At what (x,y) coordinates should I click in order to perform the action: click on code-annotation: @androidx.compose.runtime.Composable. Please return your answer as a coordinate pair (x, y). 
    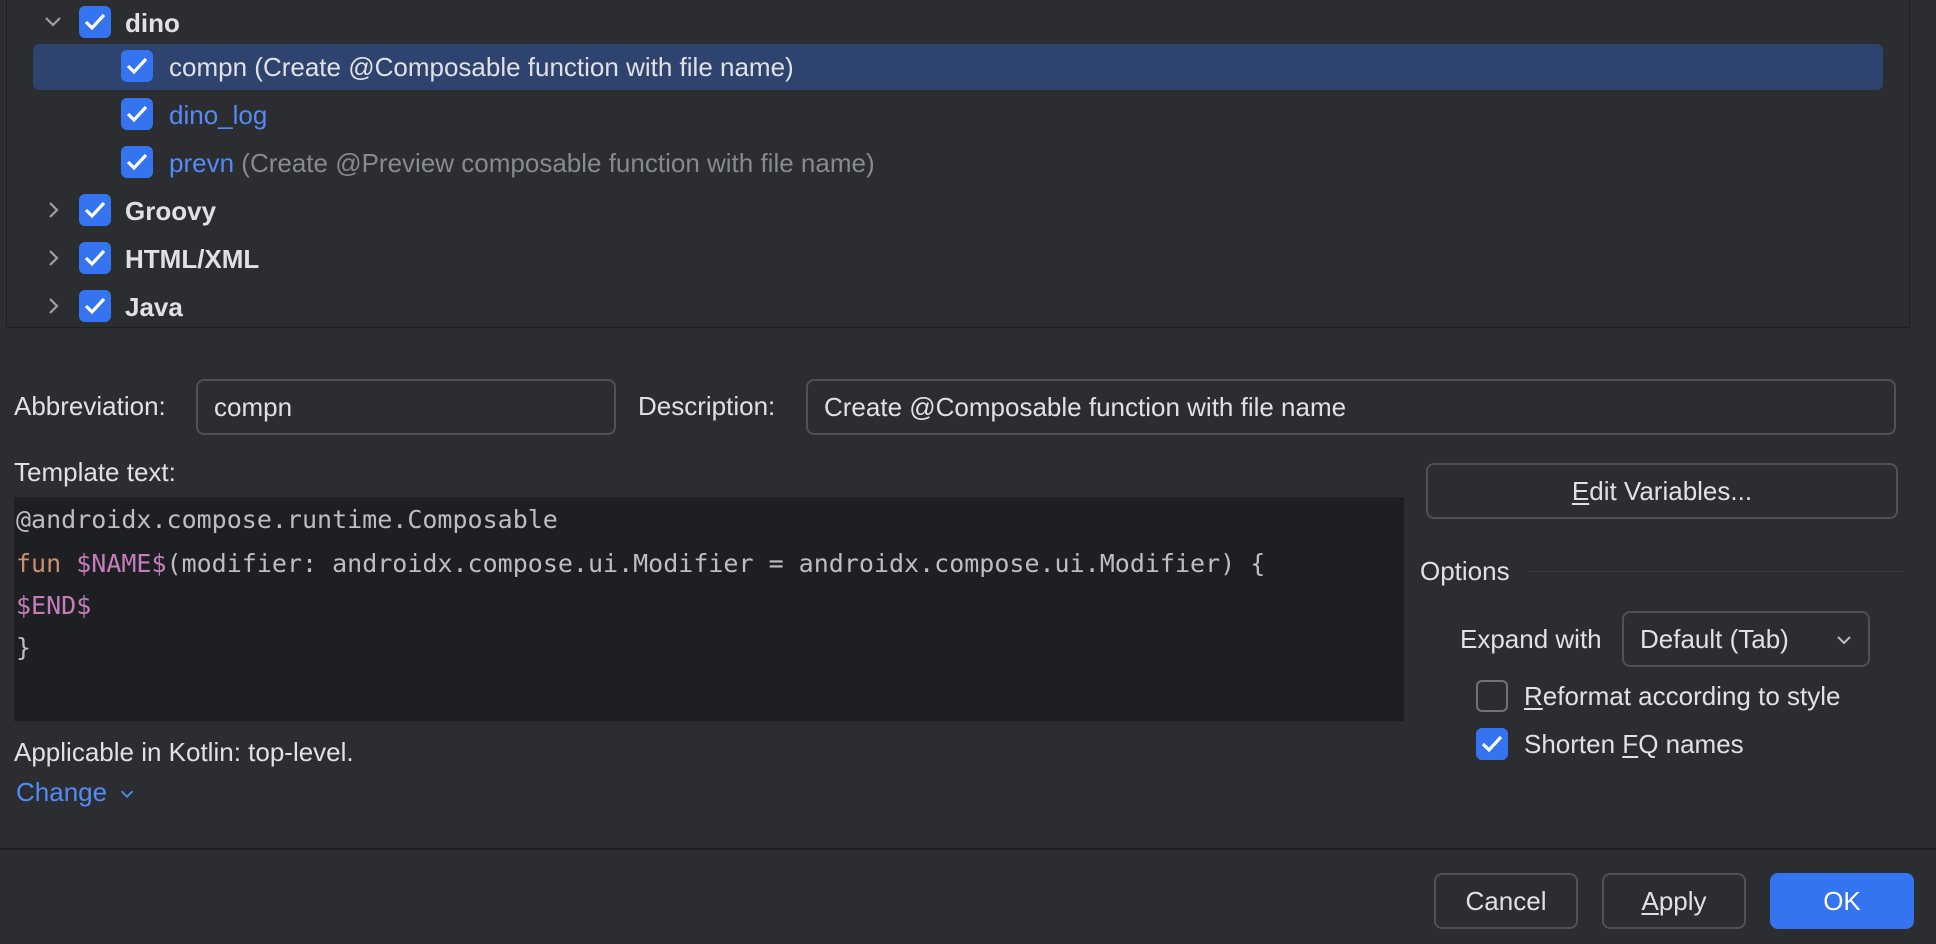
    Looking at the image, I should click on (287, 519).